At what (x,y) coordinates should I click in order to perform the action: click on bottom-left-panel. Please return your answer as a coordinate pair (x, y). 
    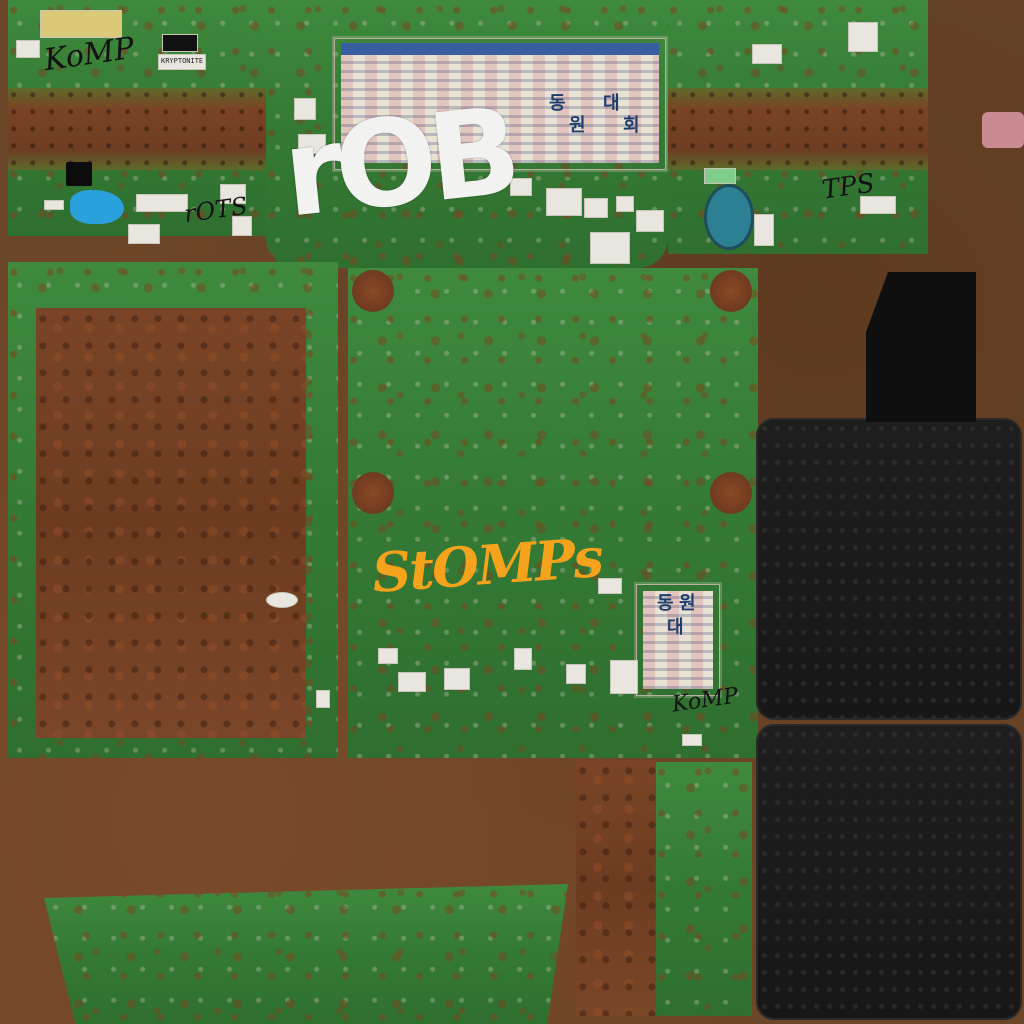
    Looking at the image, I should click on (306, 954).